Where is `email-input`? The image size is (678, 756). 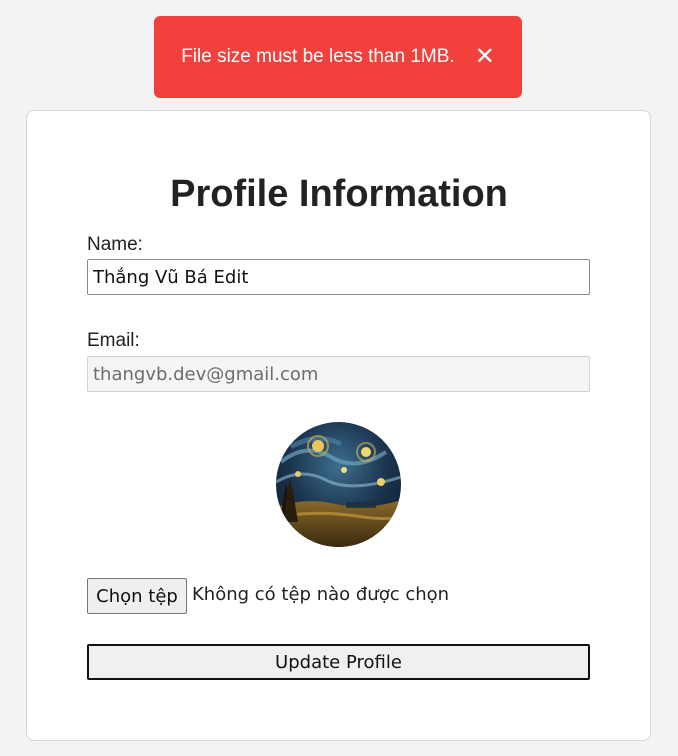
email-input is located at coordinates (338, 374).